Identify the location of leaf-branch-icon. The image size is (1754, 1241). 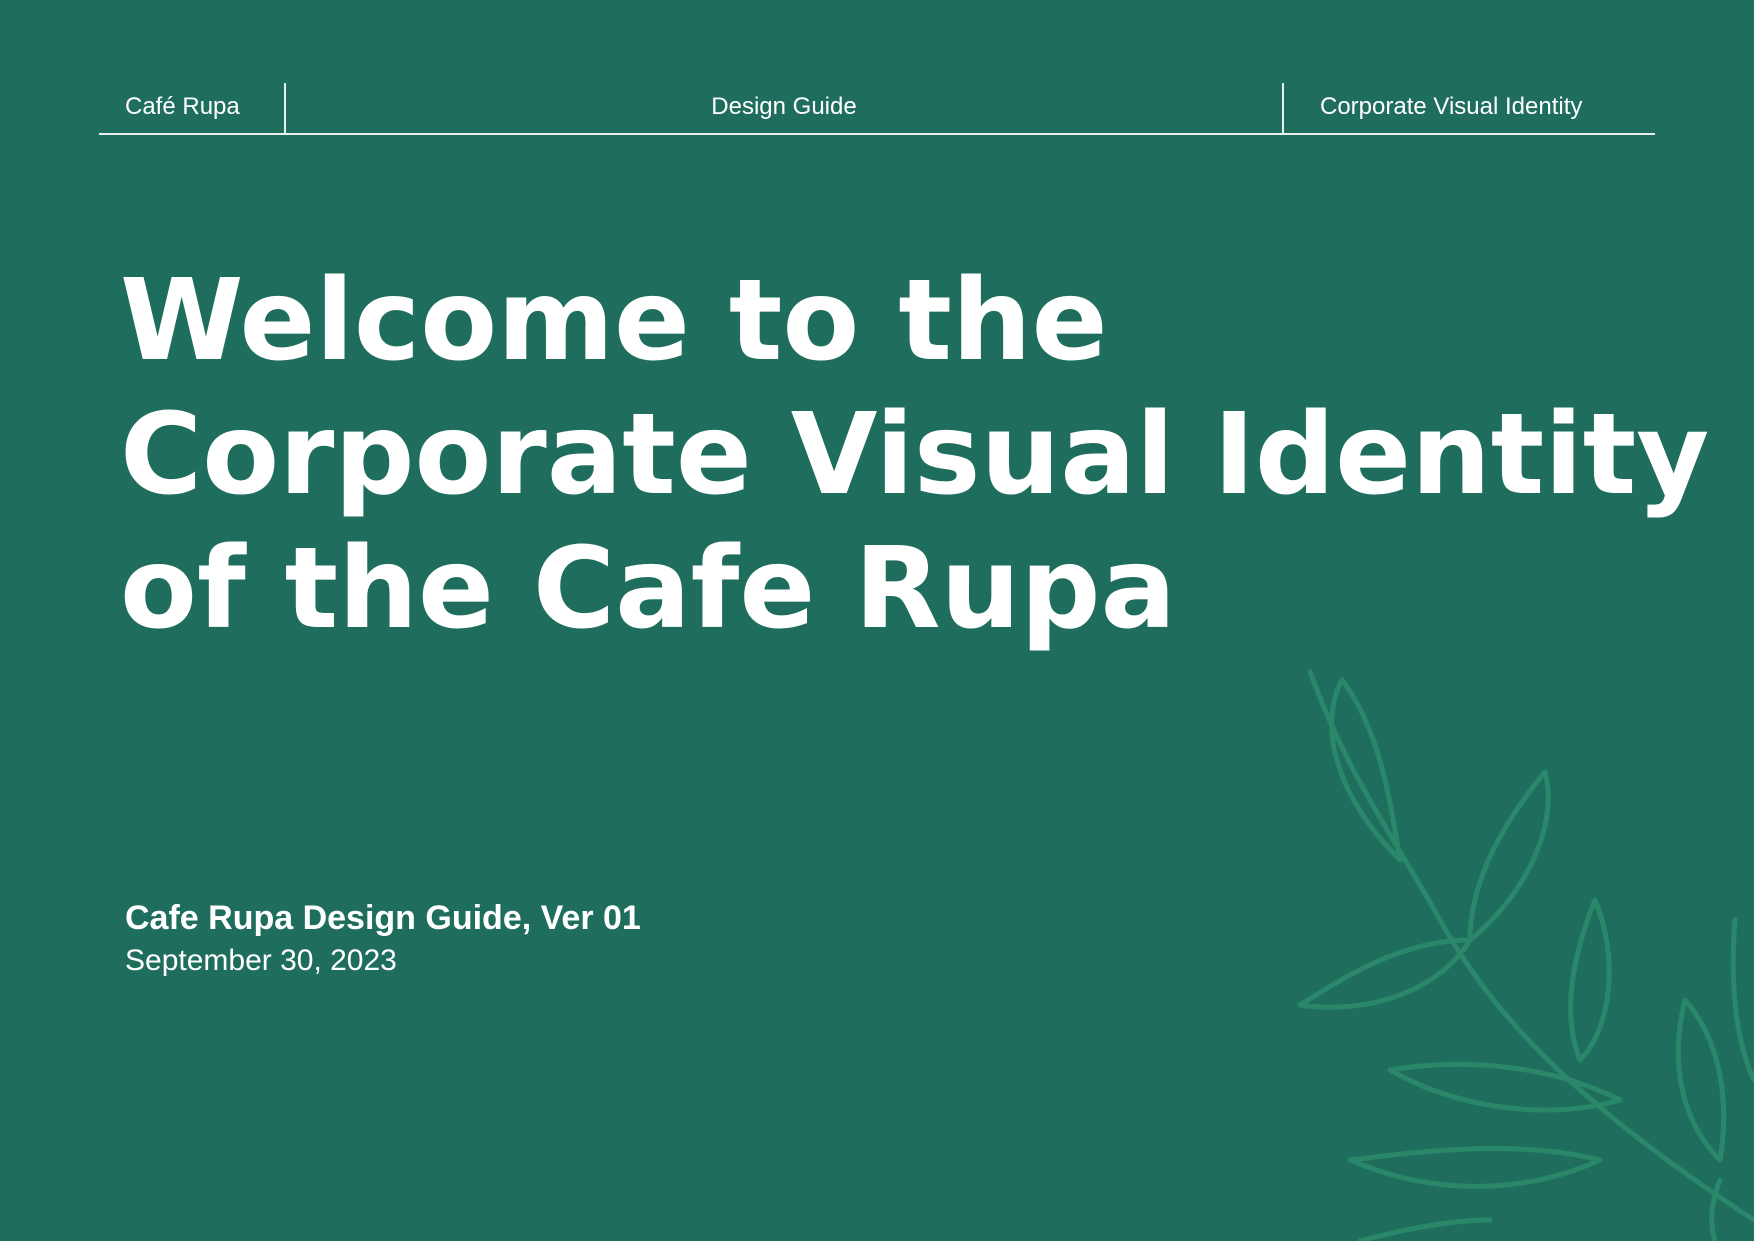
(1522, 950).